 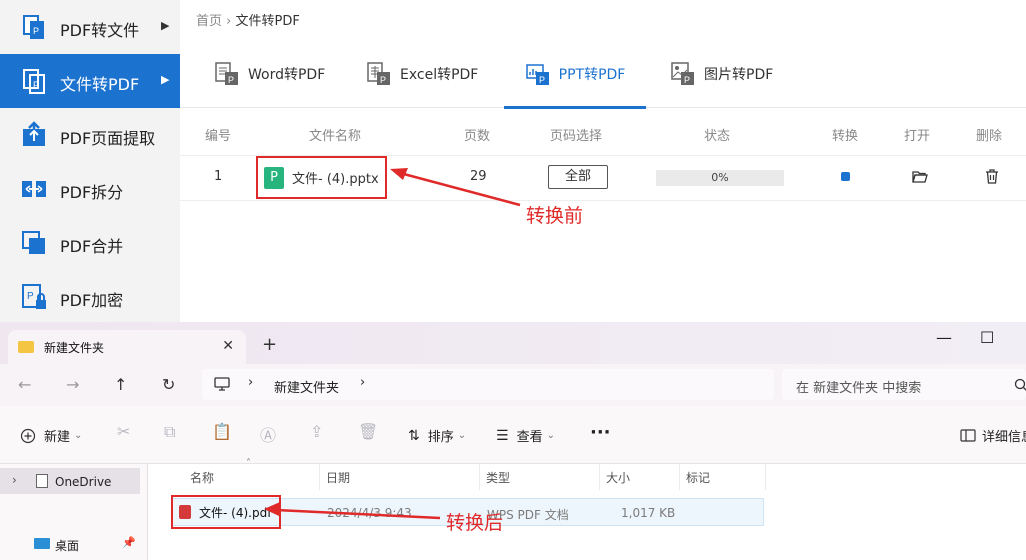 I want to click on nav-item-label: OneDrive, so click(x=83, y=482).